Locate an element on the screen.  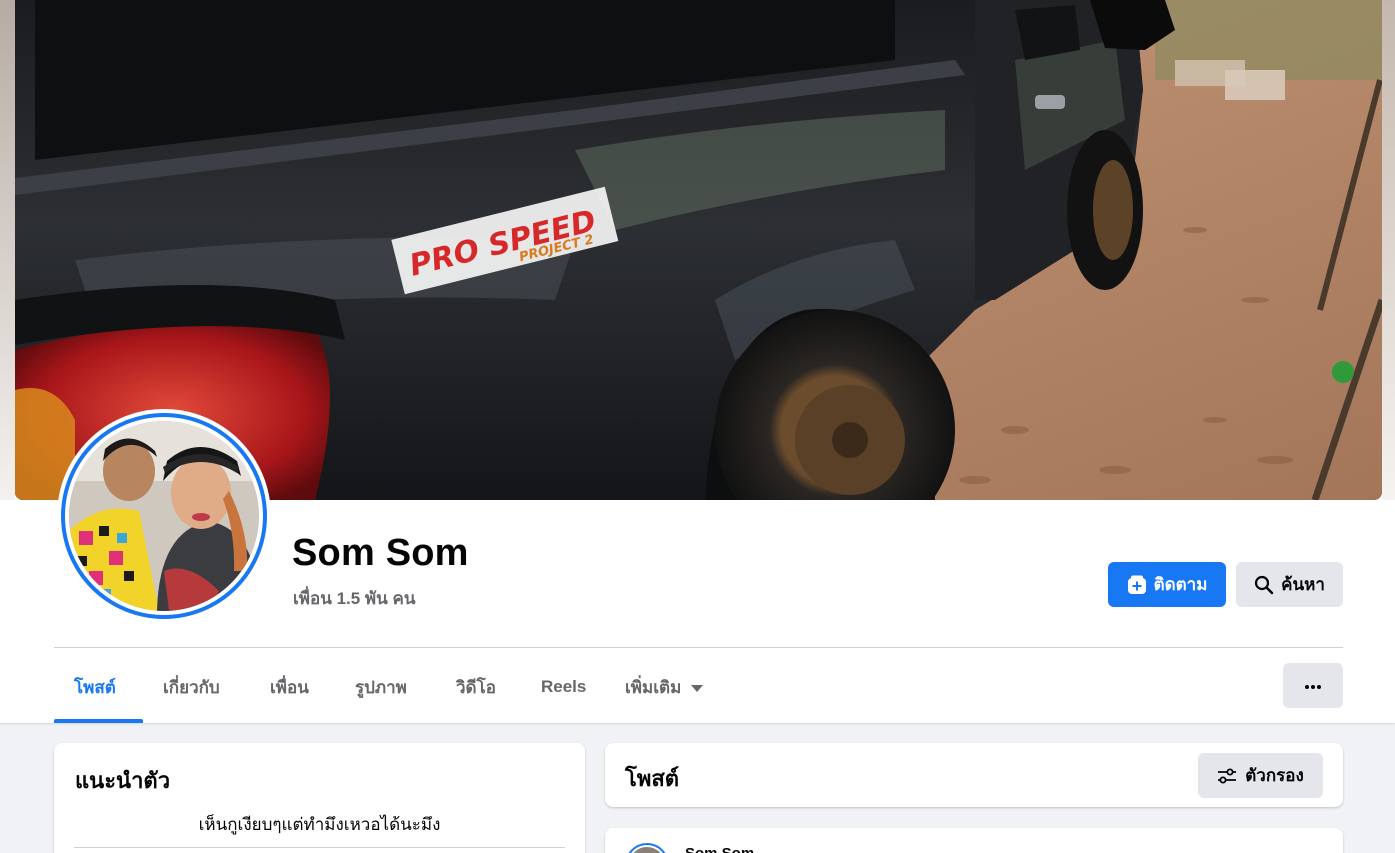
tab-friends: เพื่อน is located at coordinates (289, 687).